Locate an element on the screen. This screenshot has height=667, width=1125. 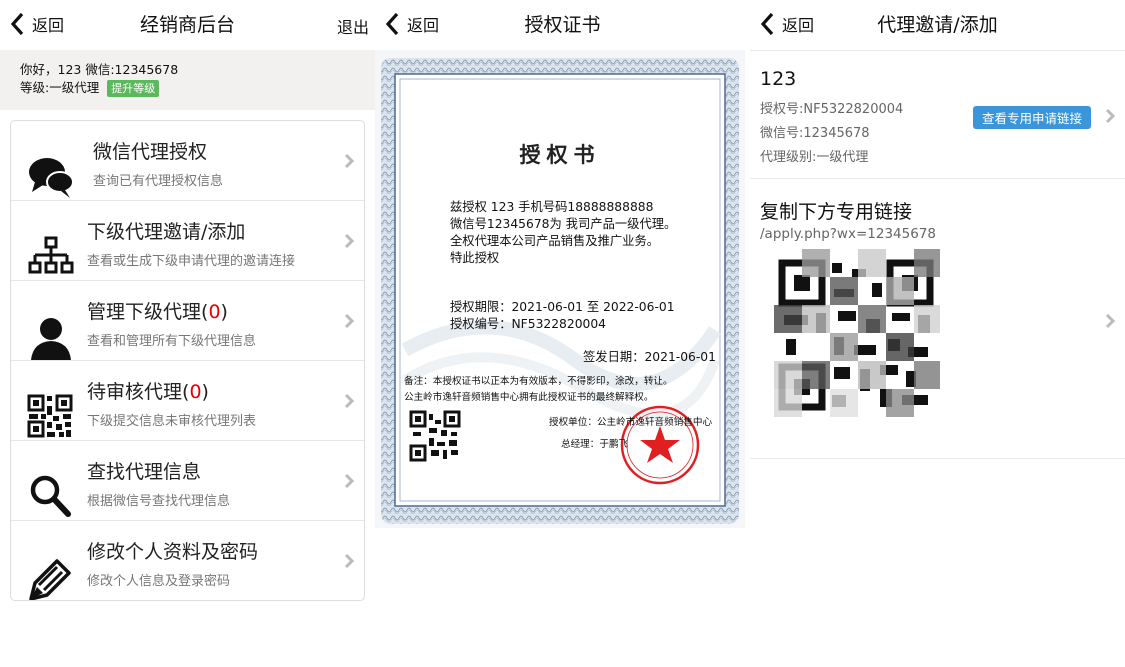
menu-item-pending-agents: 待审核代理(0) 下级提交信息未审核代理列表 is located at coordinates (187, 401).